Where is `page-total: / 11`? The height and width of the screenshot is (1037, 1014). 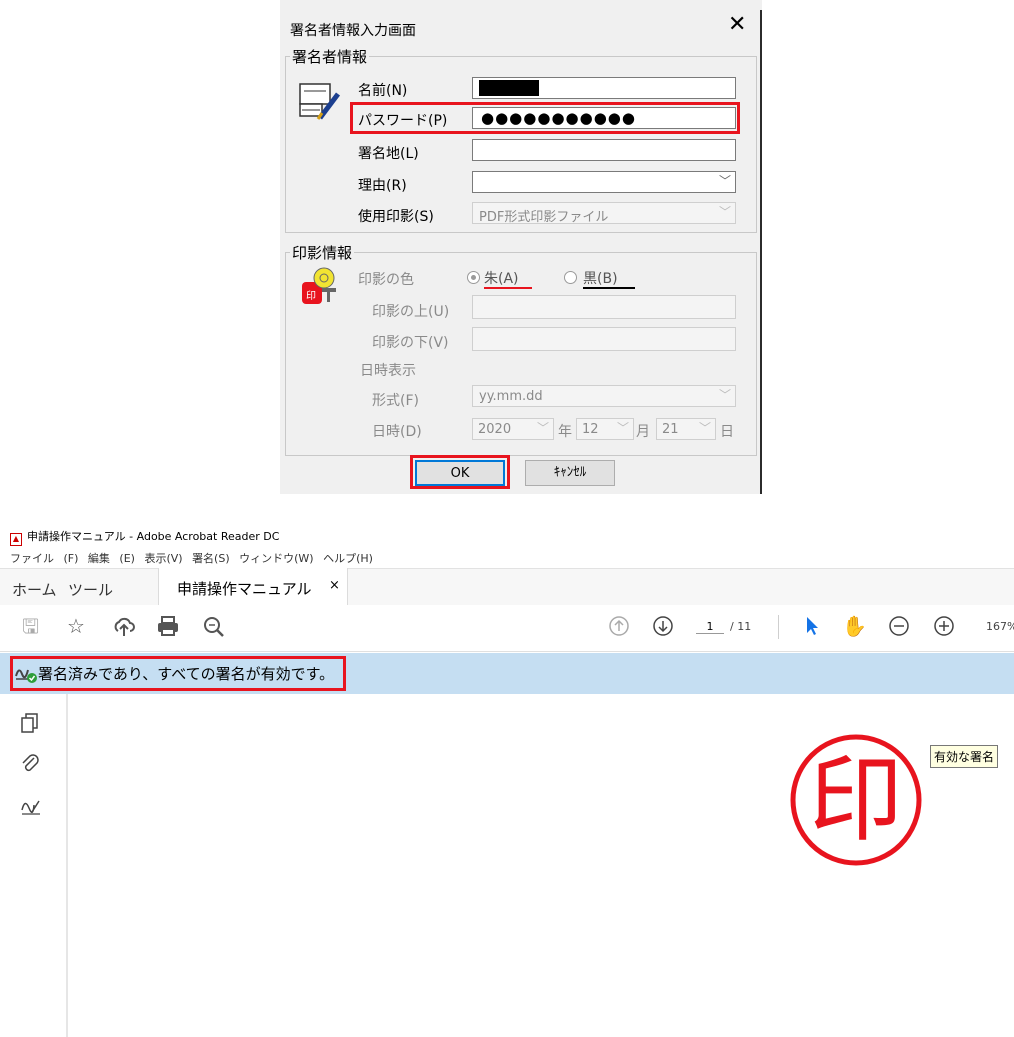
page-total: / 11 is located at coordinates (741, 626).